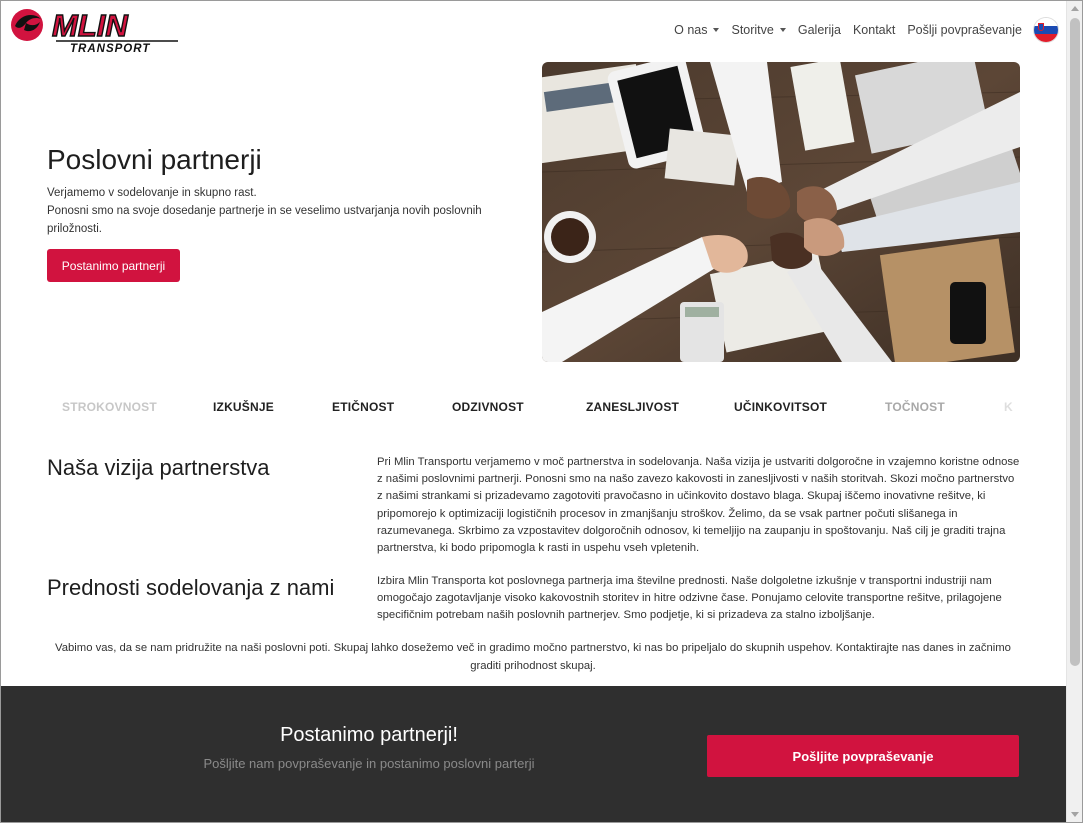 The width and height of the screenshot is (1083, 823). What do you see at coordinates (691, 30) in the screenshot?
I see `nav-item-label: O nas` at bounding box center [691, 30].